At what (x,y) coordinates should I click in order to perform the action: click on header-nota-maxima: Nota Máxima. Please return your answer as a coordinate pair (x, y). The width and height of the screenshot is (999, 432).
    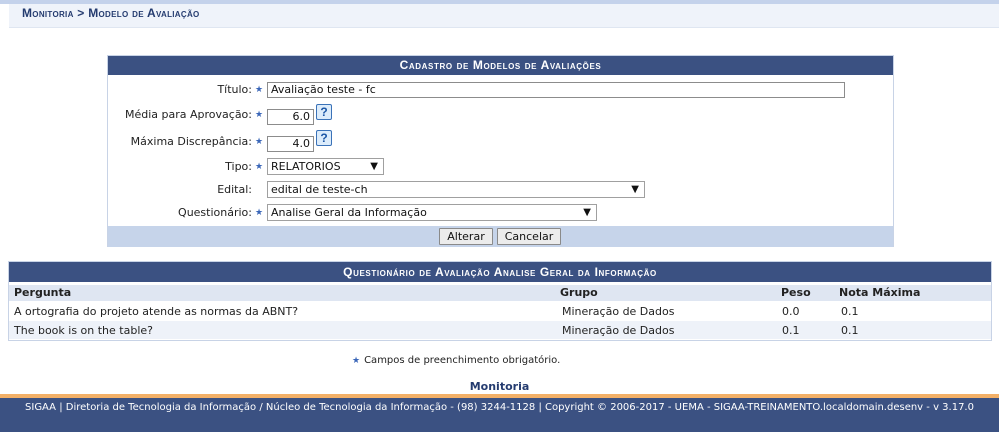
    Looking at the image, I should click on (880, 292).